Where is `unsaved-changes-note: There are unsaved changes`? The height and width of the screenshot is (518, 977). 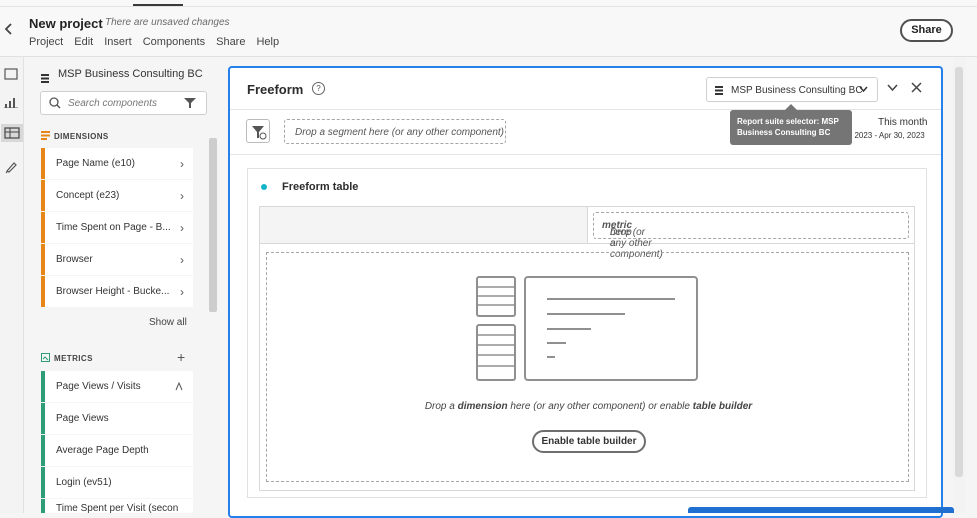 unsaved-changes-note: There are unsaved changes is located at coordinates (167, 22).